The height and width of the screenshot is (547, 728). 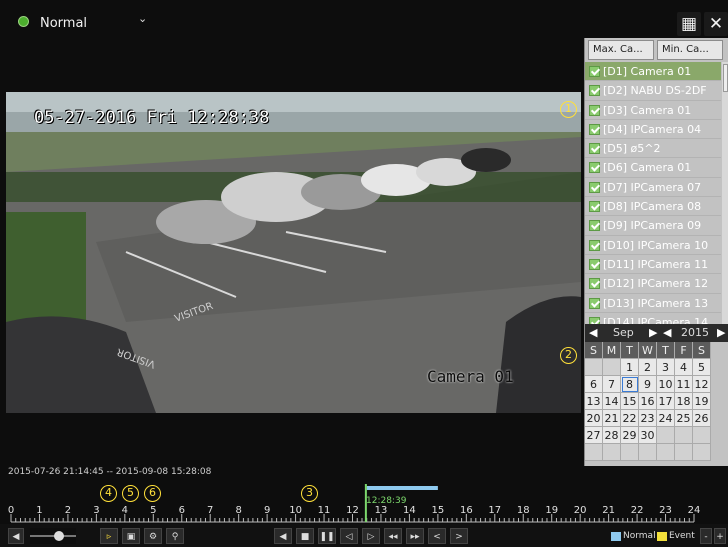 What do you see at coordinates (349, 536) in the screenshot?
I see `step-back-icon: ◁` at bounding box center [349, 536].